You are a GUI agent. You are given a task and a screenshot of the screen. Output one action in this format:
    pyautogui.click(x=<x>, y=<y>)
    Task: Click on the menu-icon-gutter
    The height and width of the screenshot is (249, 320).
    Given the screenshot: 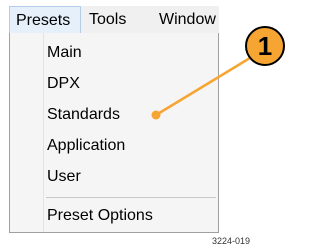 What is the action you would take?
    pyautogui.click(x=27, y=132)
    